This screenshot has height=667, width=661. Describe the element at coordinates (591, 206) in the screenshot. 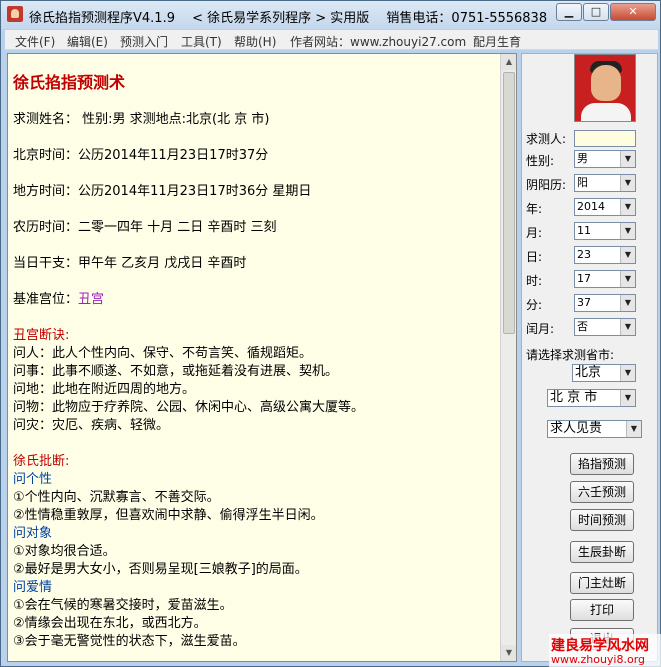

I see `year-value: 2014` at that location.